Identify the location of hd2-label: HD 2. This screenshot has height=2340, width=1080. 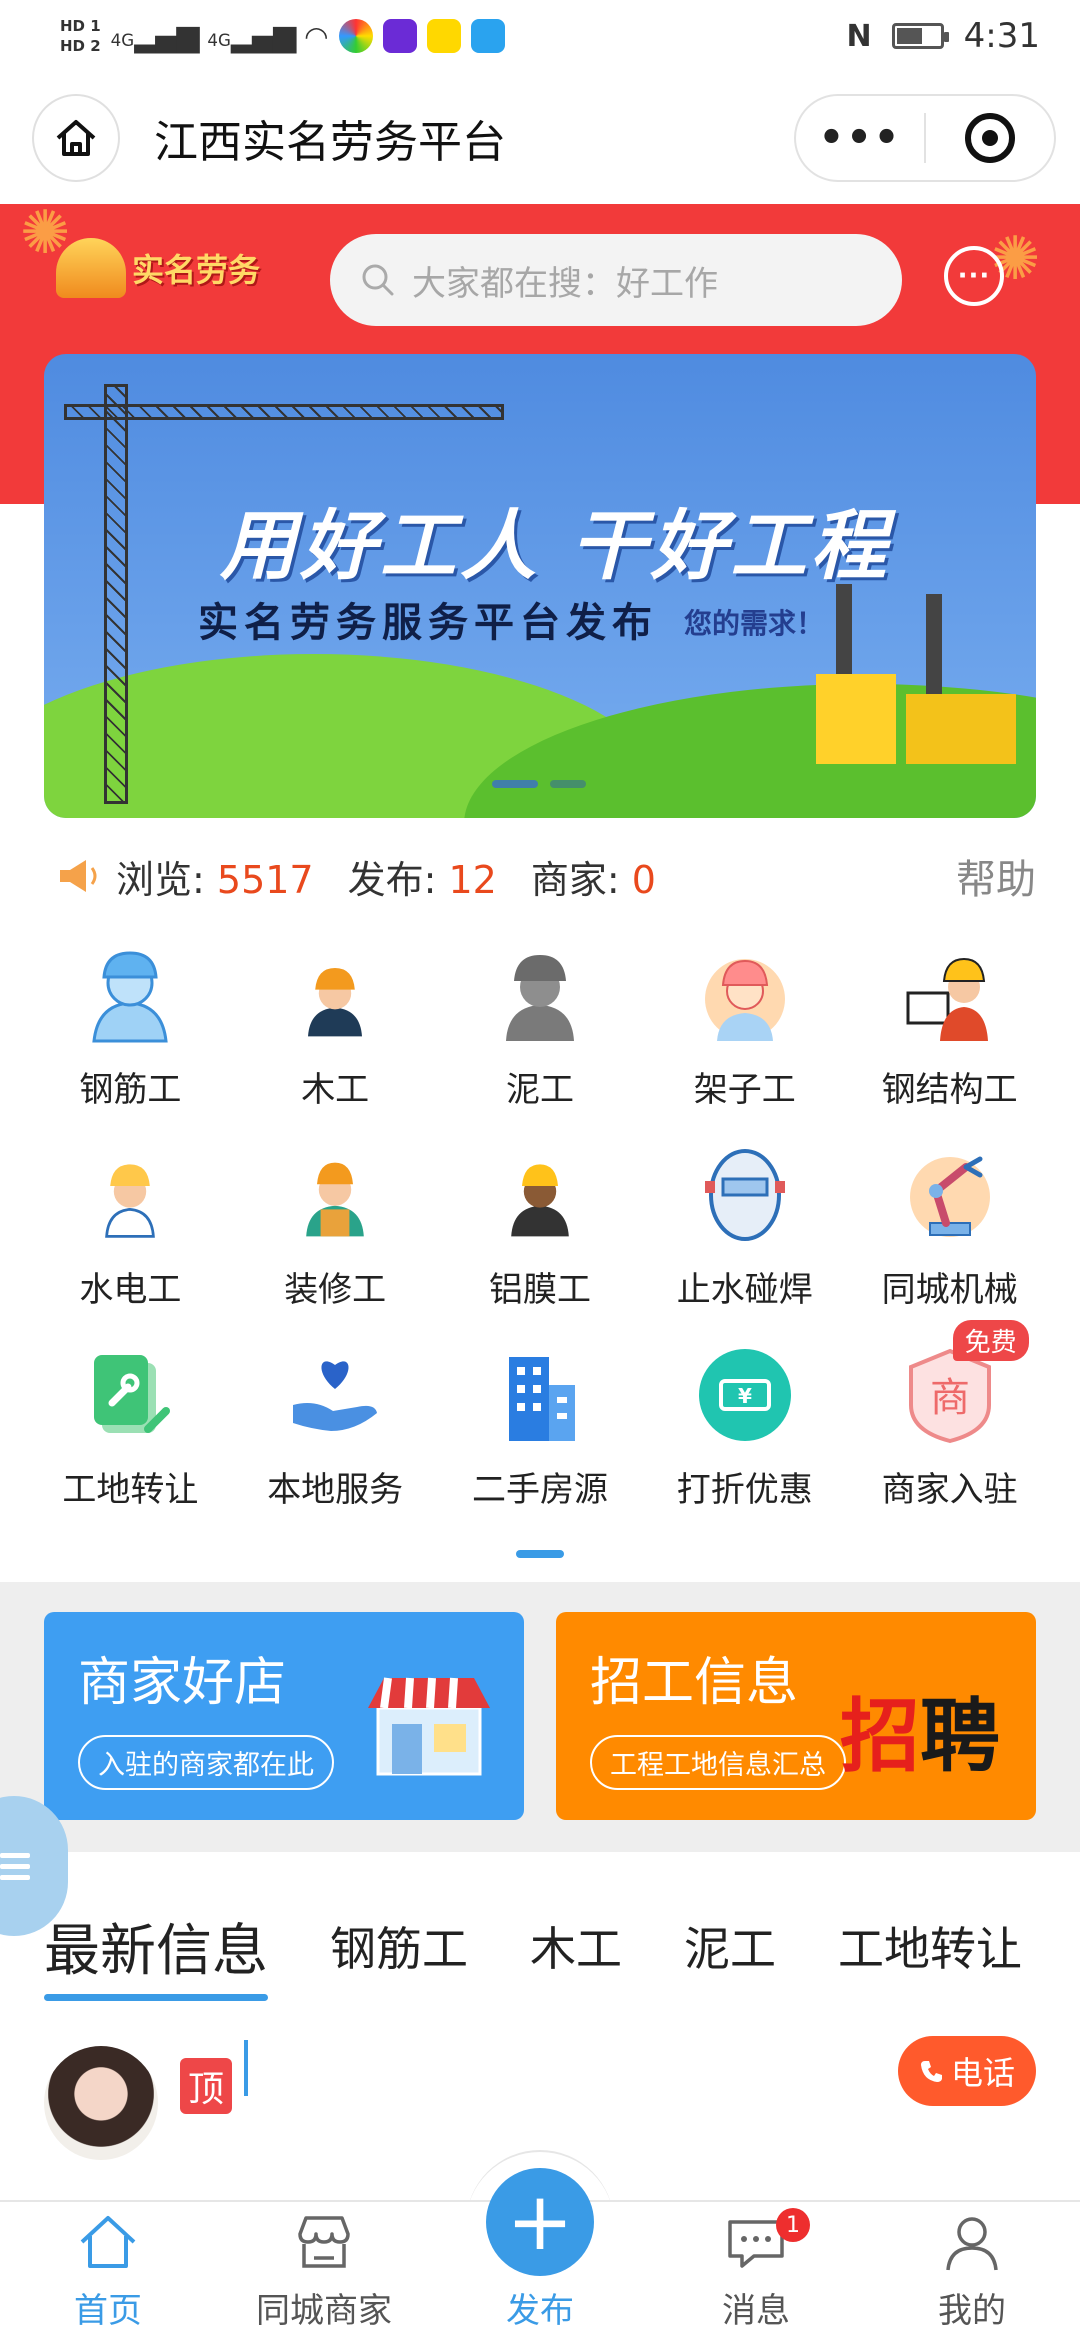
(80, 46).